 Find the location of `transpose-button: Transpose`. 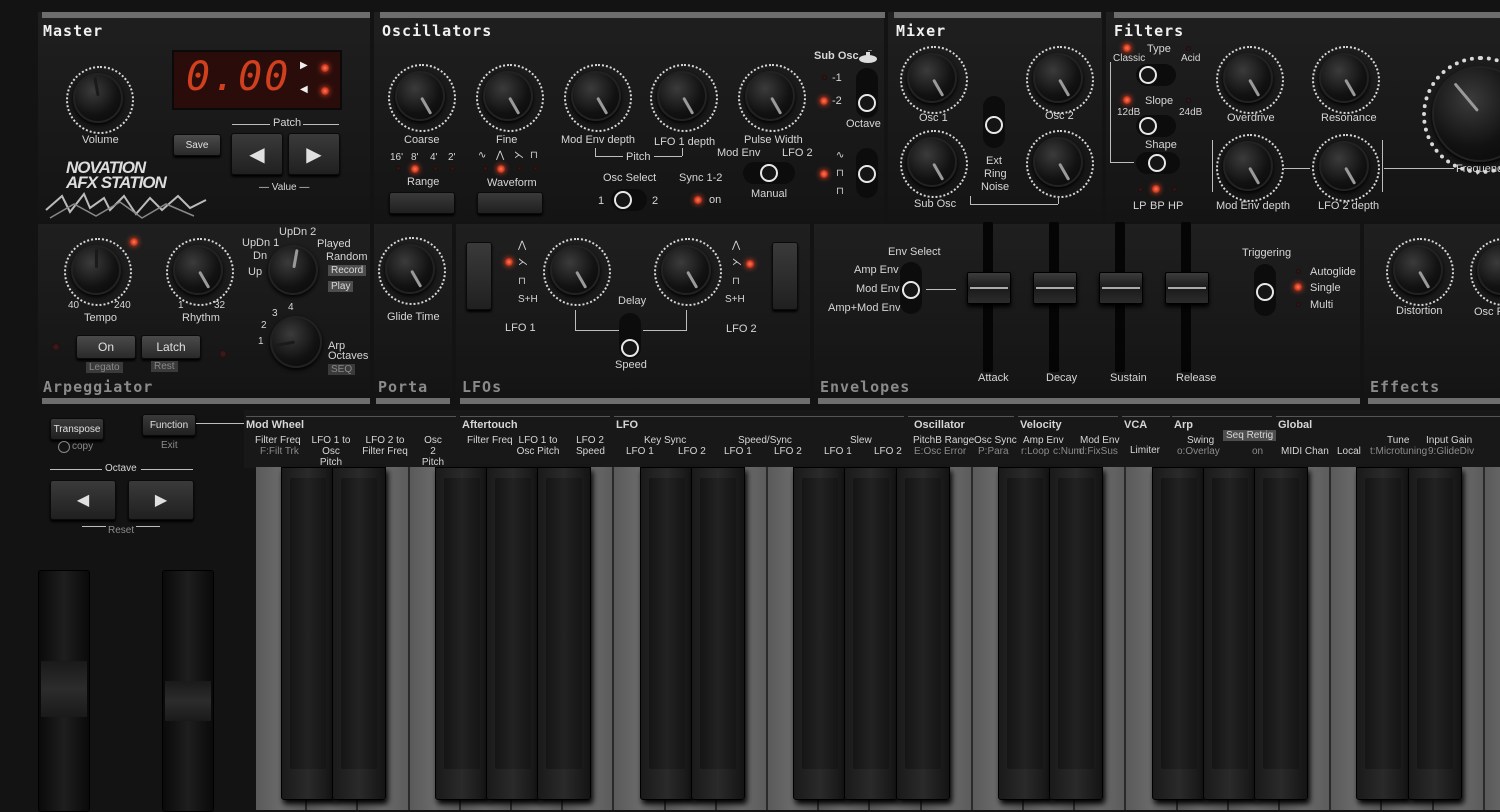

transpose-button: Transpose is located at coordinates (77, 429).